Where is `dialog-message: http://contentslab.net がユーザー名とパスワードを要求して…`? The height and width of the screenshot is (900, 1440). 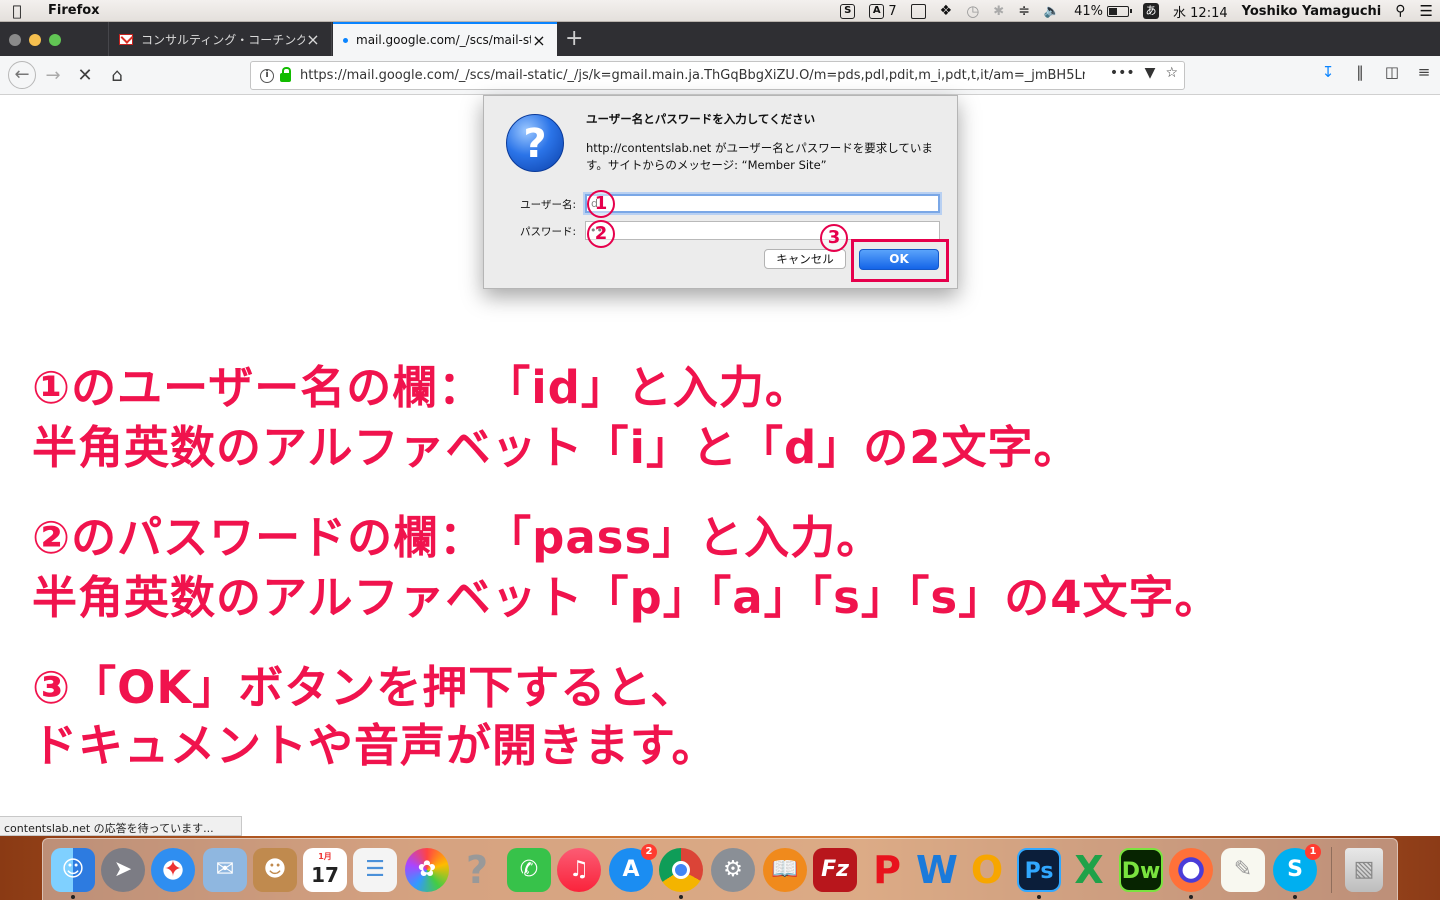 dialog-message: http://contentslab.net がユーザー名とパスワードを要求して… is located at coordinates (759, 156).